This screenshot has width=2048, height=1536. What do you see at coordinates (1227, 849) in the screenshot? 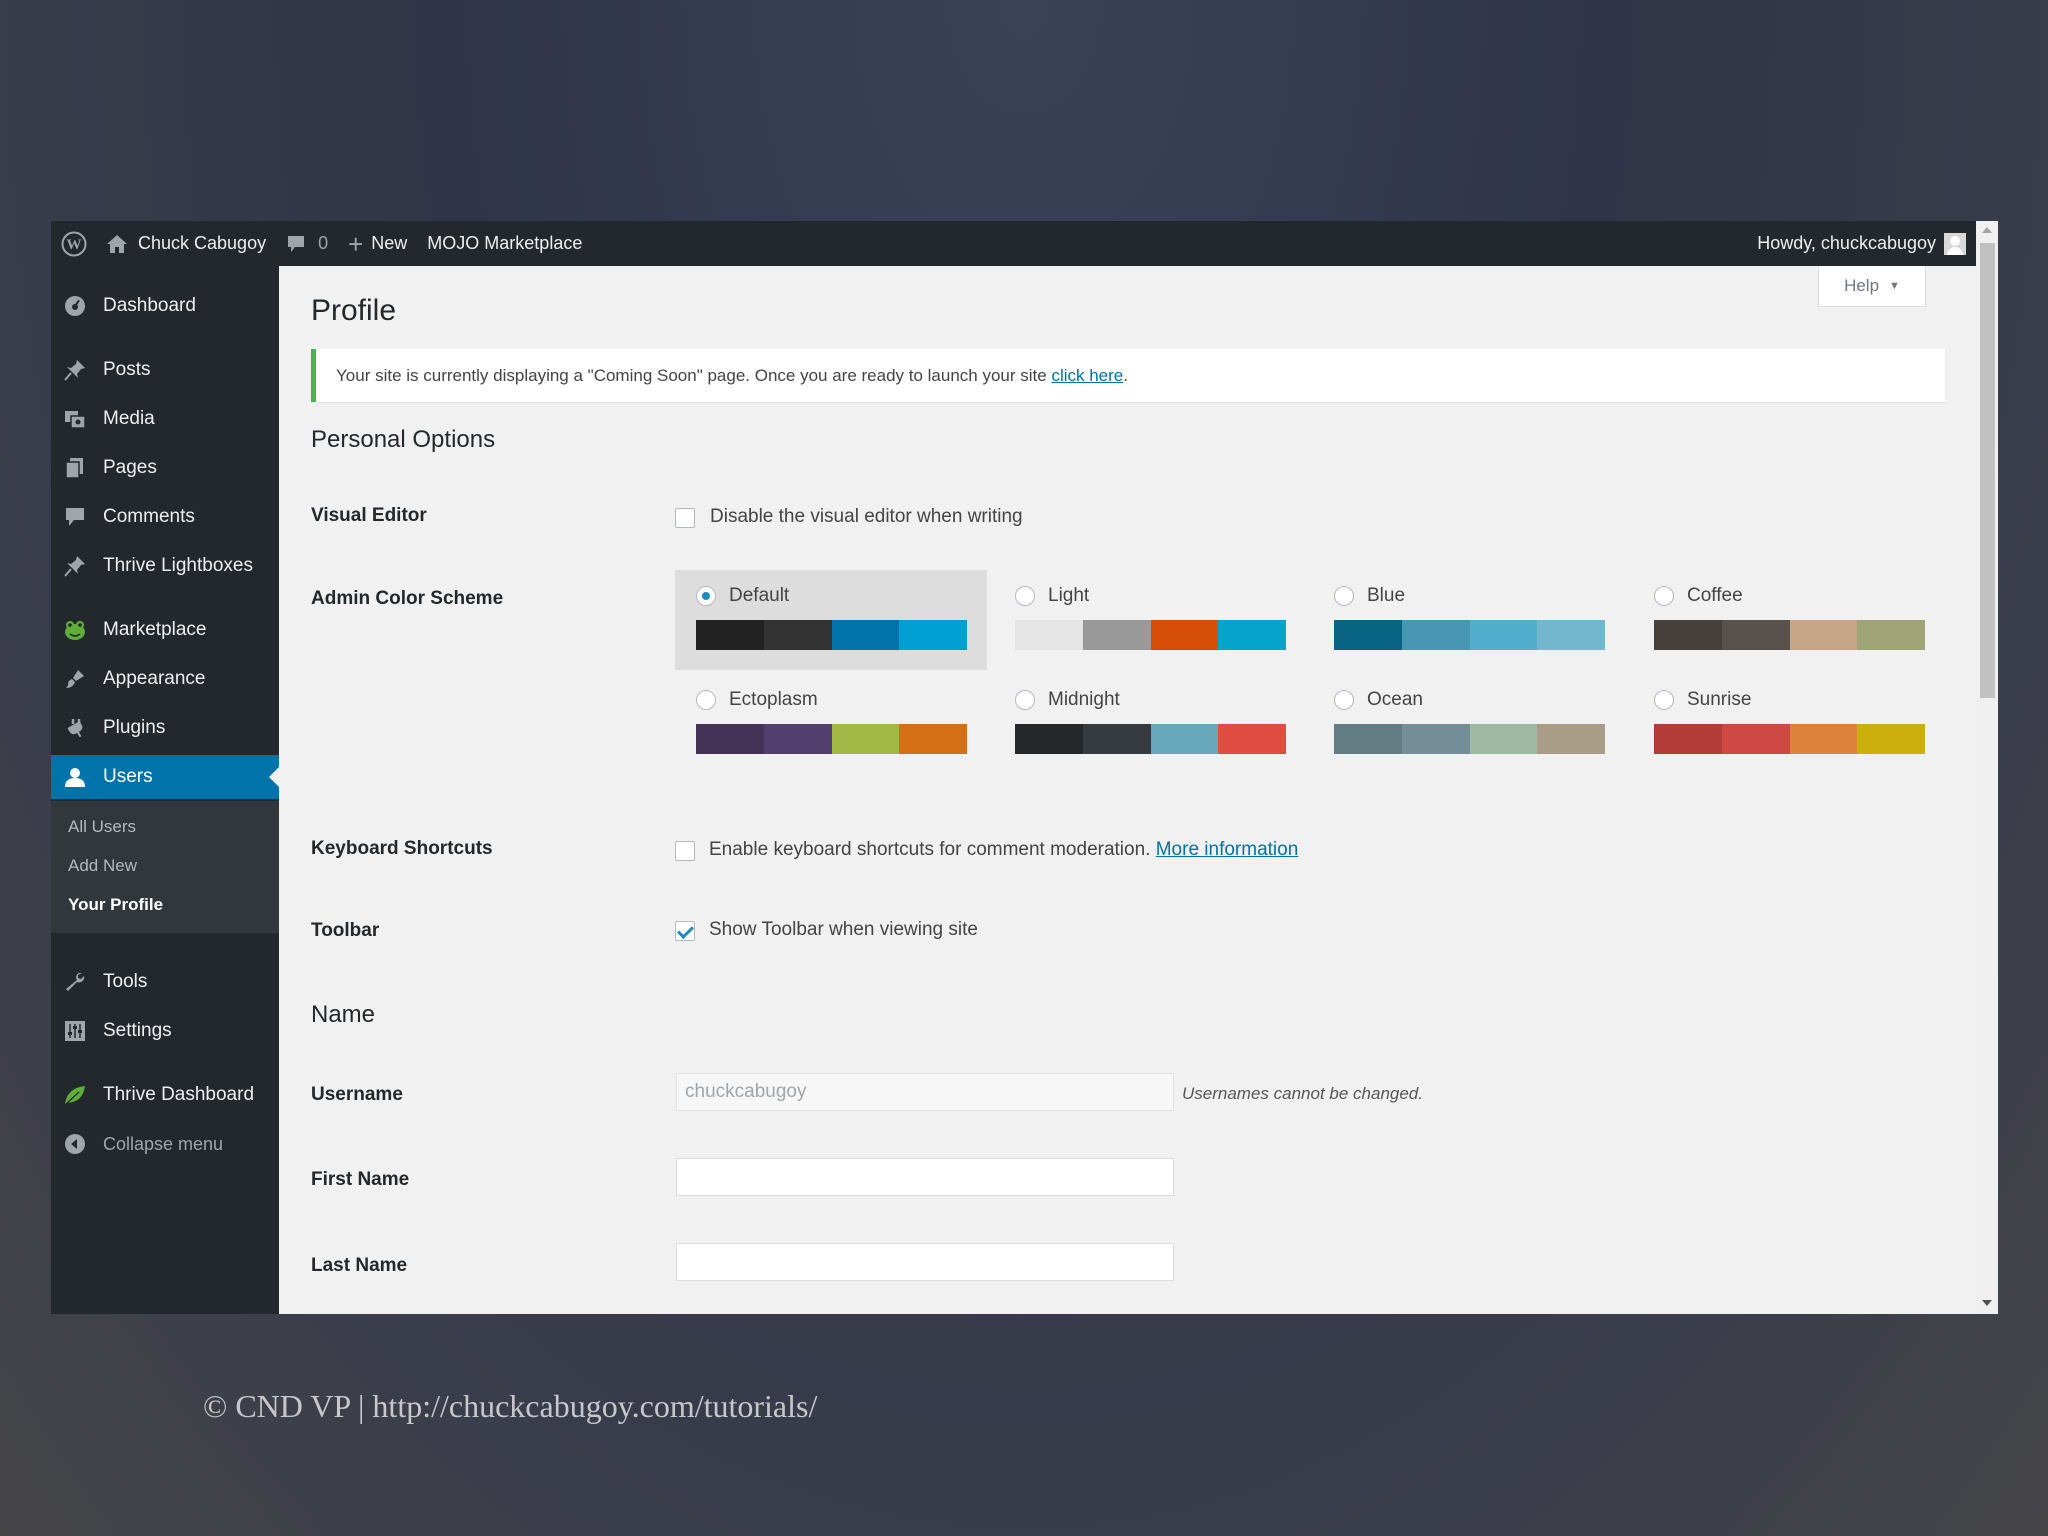
I see `more-information-link: More information` at bounding box center [1227, 849].